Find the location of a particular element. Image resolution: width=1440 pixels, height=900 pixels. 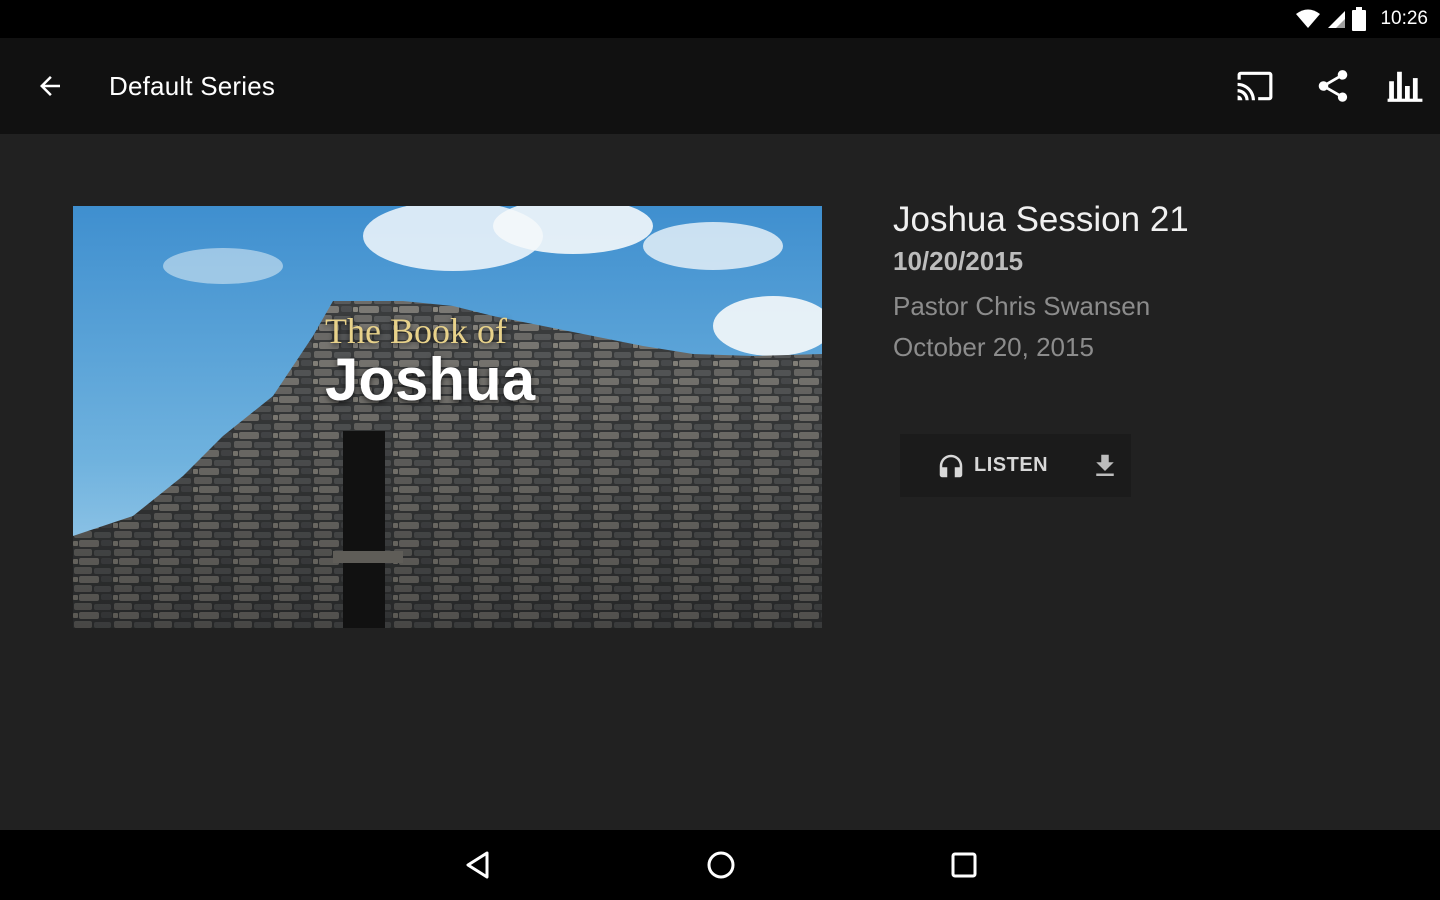

status-time: 10:26 is located at coordinates (1404, 18).